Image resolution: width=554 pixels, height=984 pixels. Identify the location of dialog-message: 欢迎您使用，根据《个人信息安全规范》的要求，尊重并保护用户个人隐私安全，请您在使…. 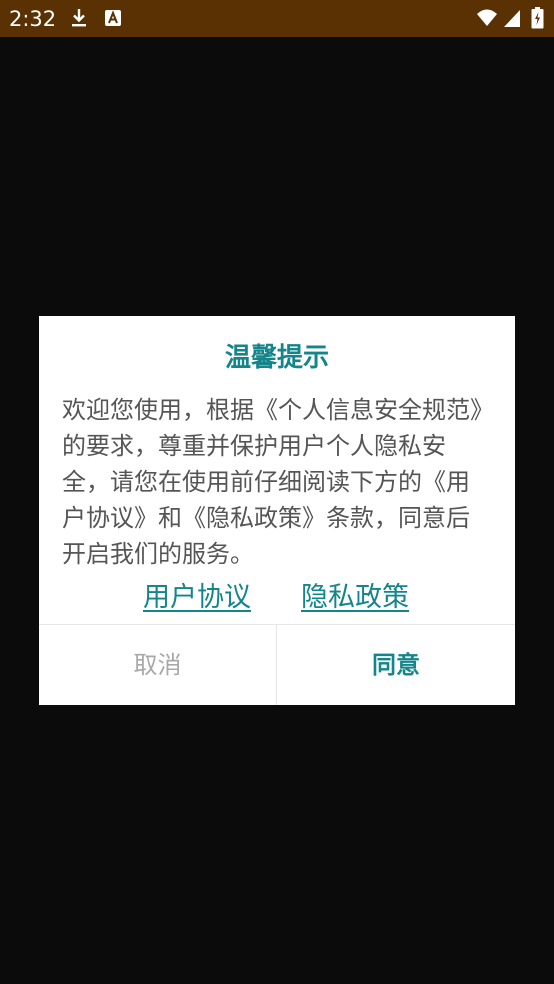
(272, 482).